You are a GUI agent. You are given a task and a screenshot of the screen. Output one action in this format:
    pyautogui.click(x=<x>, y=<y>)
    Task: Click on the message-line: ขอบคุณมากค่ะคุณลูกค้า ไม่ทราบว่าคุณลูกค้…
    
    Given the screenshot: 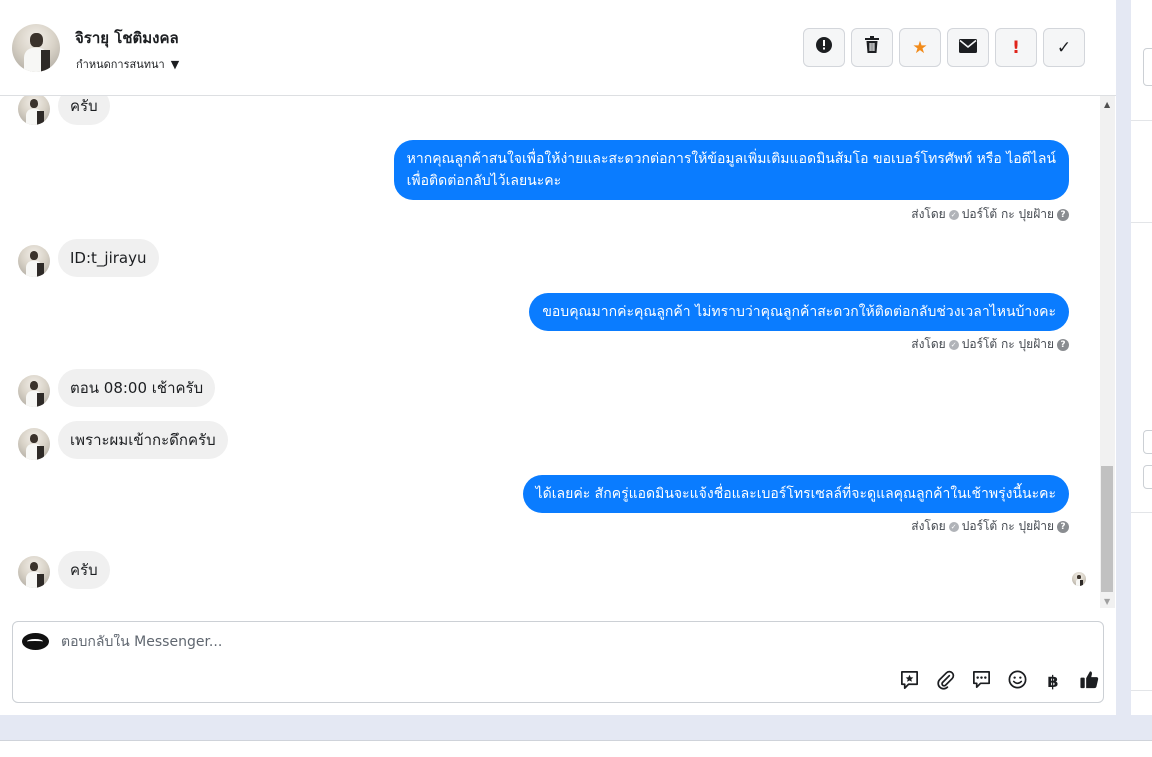 What is the action you would take?
    pyautogui.click(x=799, y=312)
    